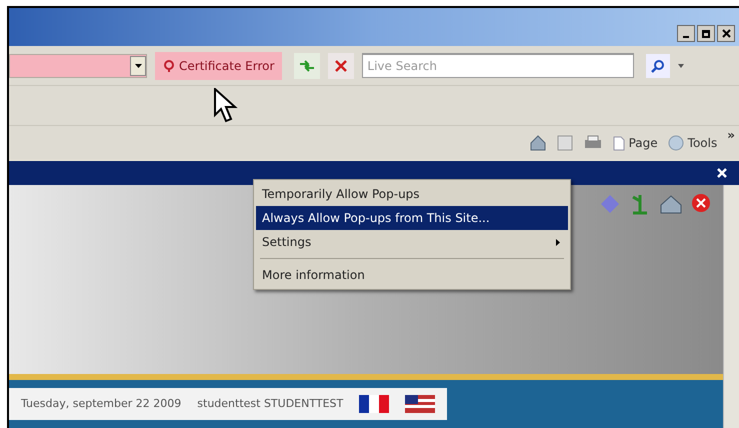  What do you see at coordinates (412, 194) in the screenshot?
I see `menu-item: Temporarily Allow Pop-ups` at bounding box center [412, 194].